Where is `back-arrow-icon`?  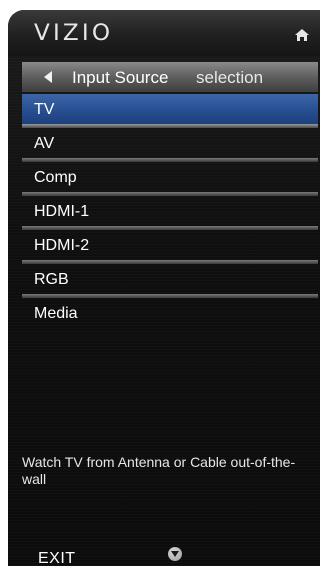 back-arrow-icon is located at coordinates (48, 77).